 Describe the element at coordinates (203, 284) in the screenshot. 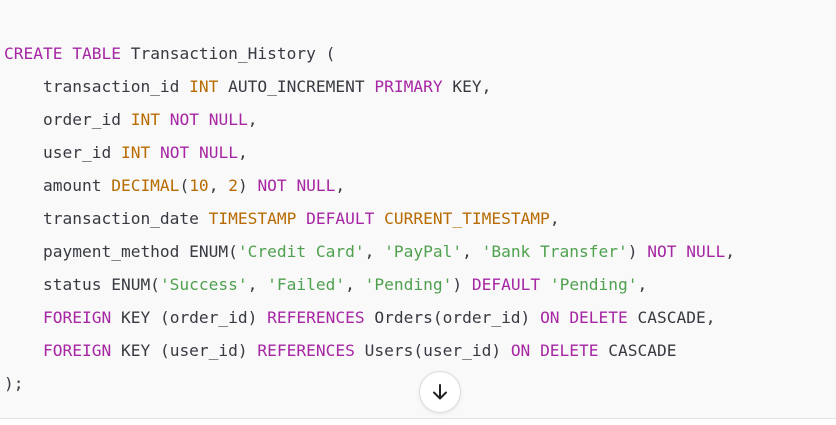

I see `code-token-string: 'Success'` at that location.